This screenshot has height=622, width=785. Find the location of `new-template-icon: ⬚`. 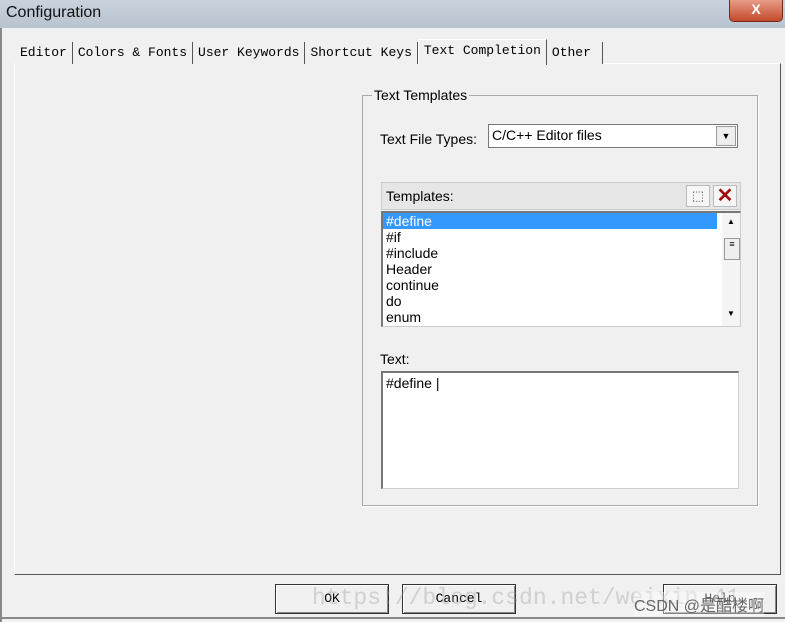

new-template-icon: ⬚ is located at coordinates (698, 196).